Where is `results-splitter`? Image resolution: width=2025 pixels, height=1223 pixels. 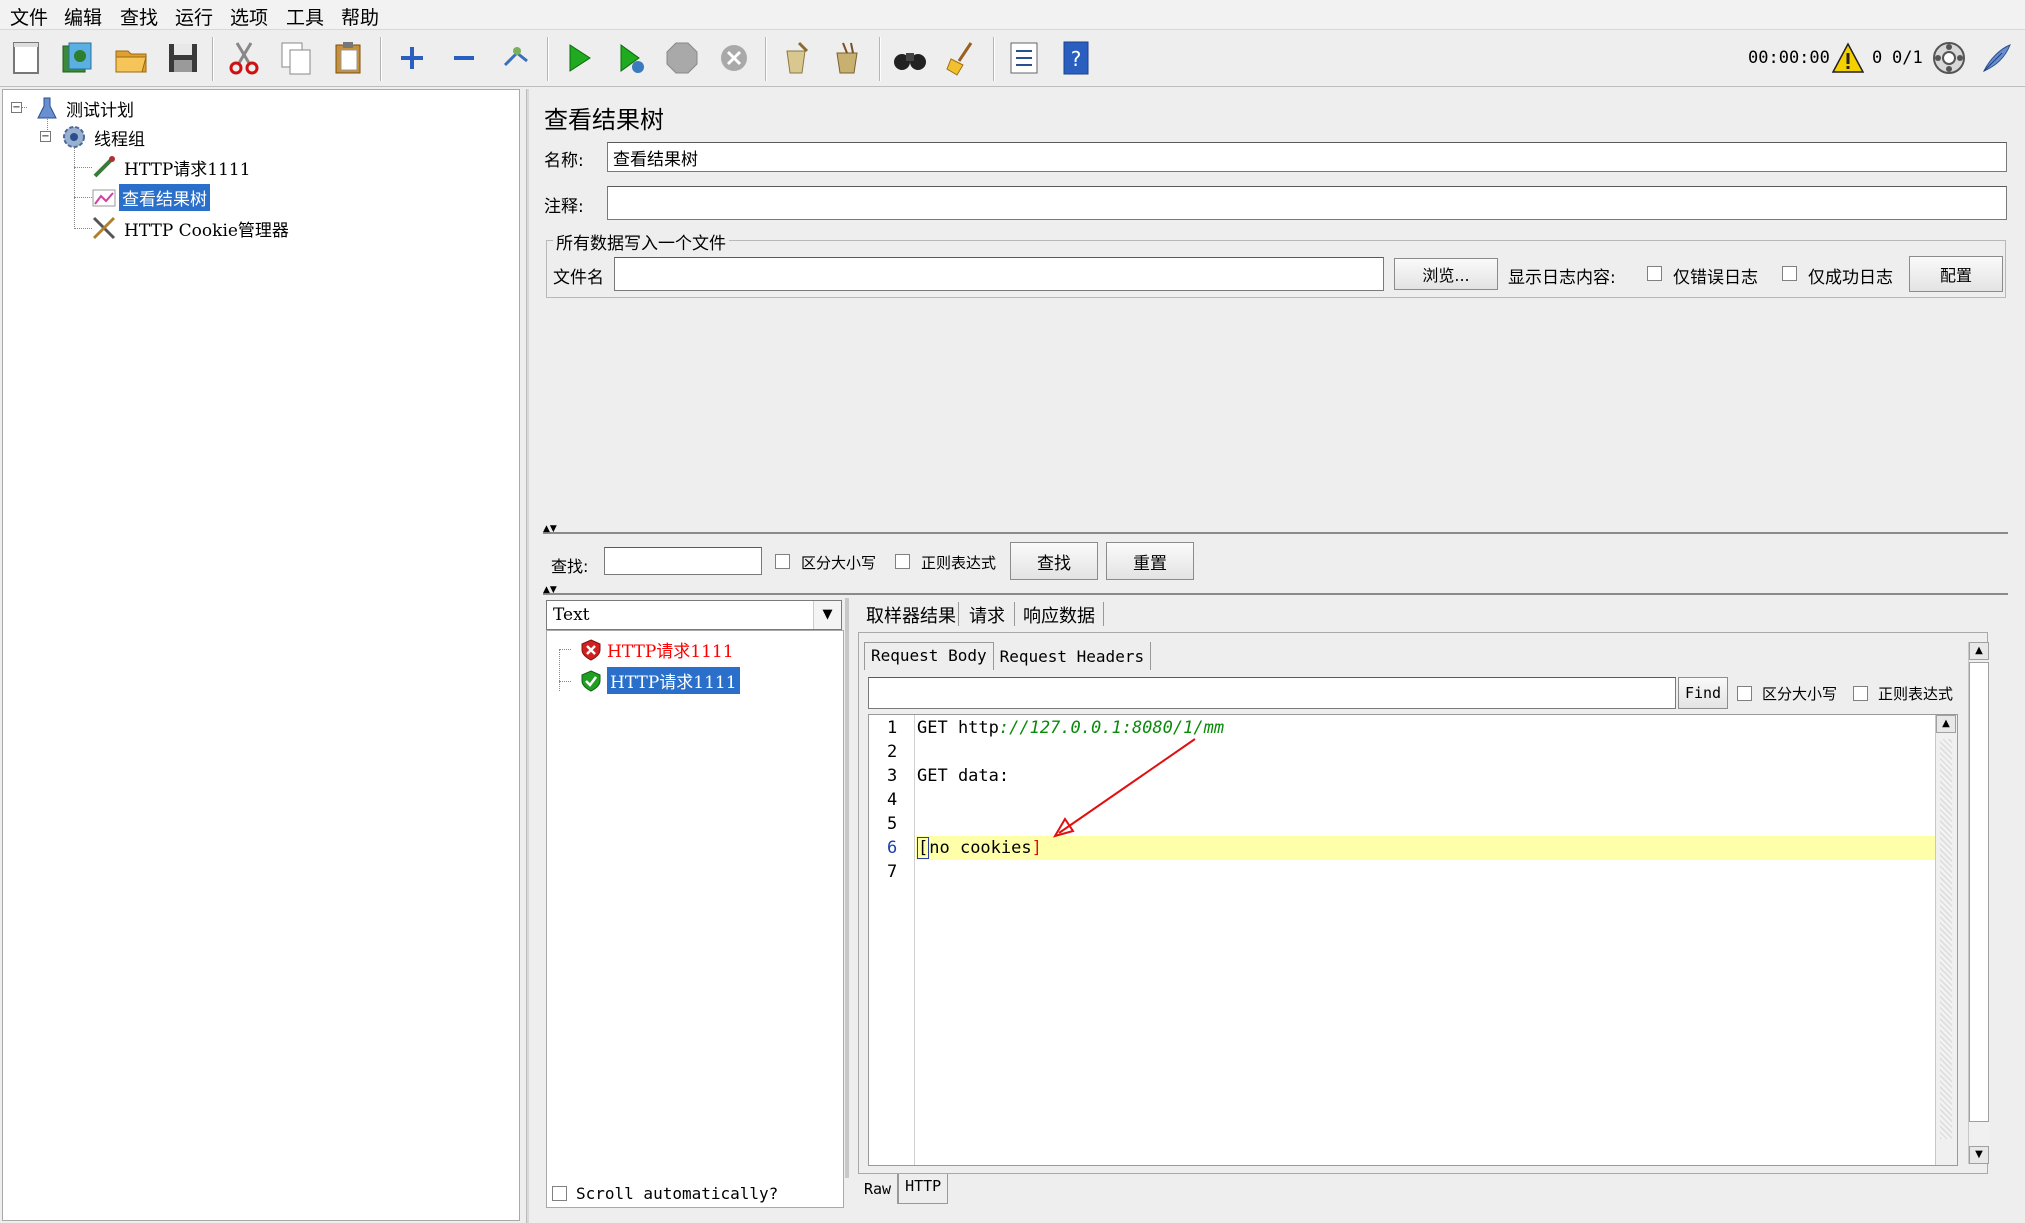
results-splitter is located at coordinates (847, 888).